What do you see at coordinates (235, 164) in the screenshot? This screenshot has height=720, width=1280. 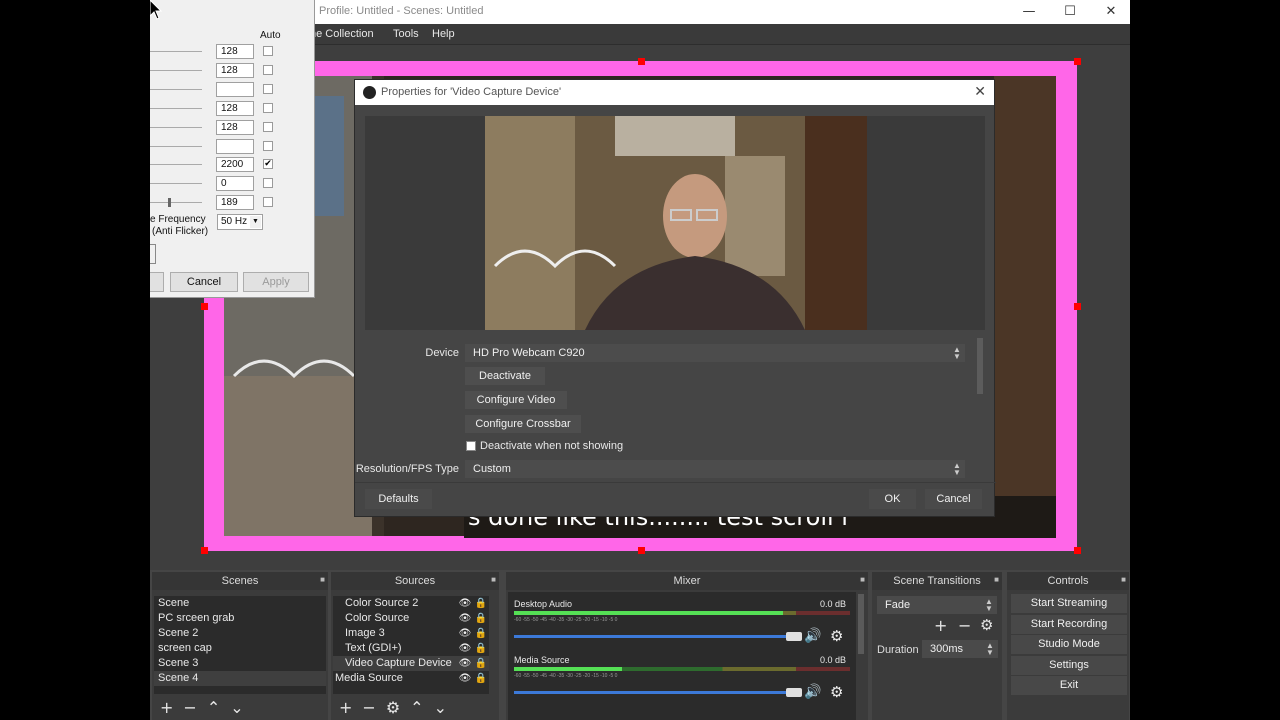 I see `camera-setting-value: 2200` at bounding box center [235, 164].